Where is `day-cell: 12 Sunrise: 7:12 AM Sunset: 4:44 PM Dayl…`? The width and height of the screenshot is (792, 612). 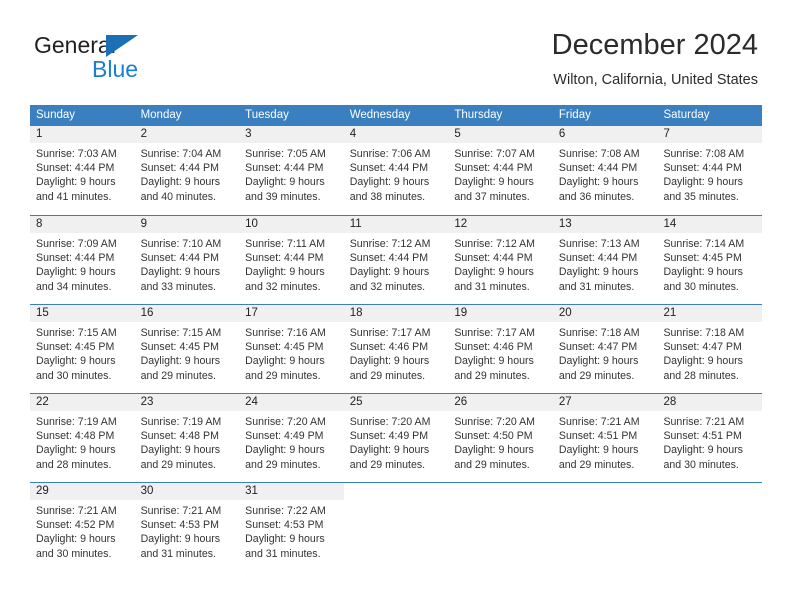
day-cell: 12 Sunrise: 7:12 AM Sunset: 4:44 PM Dayl… is located at coordinates (500, 260).